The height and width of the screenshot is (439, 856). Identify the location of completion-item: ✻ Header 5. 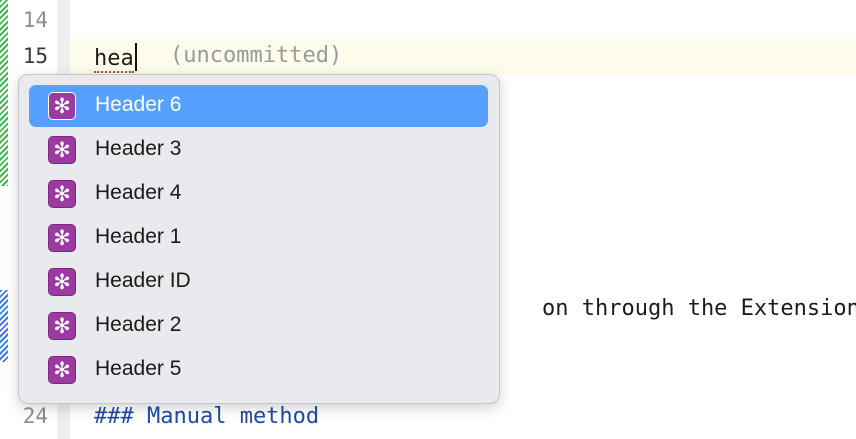
(258, 370).